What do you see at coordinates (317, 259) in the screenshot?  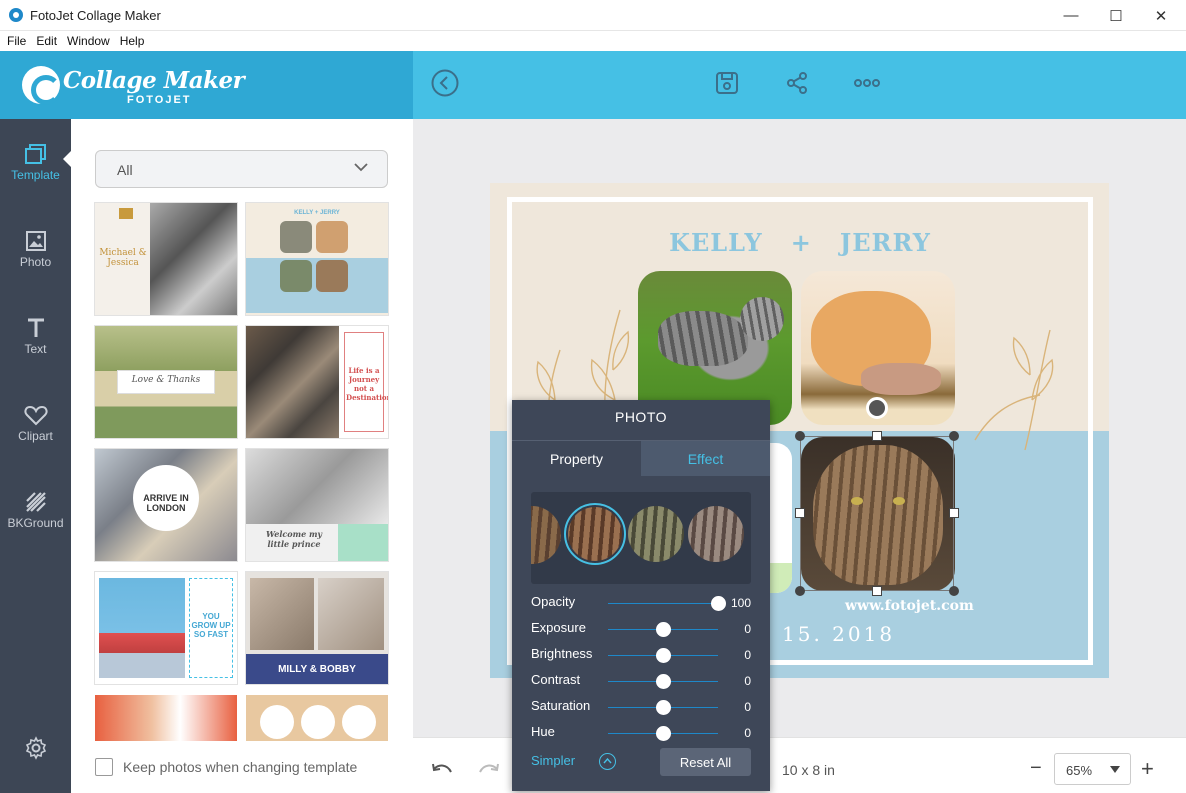 I see `template-thumb-kelly-jerry: KELLY + JERRY` at bounding box center [317, 259].